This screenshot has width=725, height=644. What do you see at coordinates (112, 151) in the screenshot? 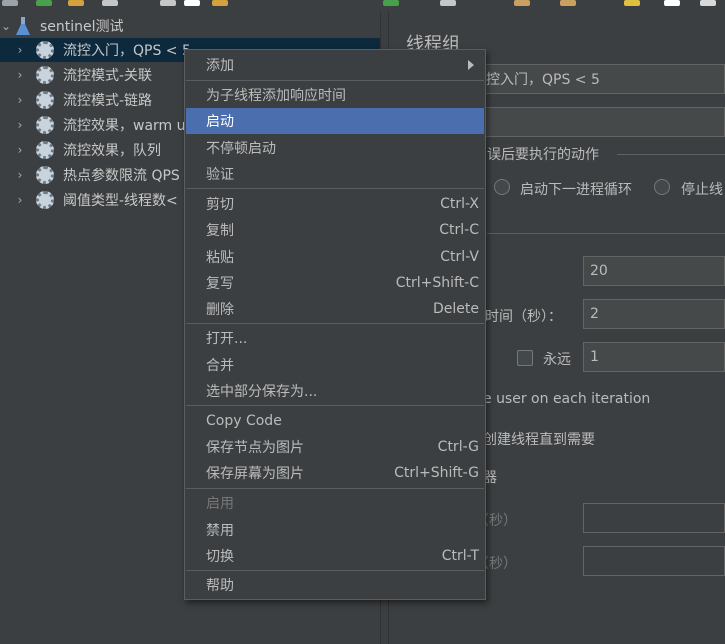
I see `tree-node-label: 流控效果，队列` at bounding box center [112, 151].